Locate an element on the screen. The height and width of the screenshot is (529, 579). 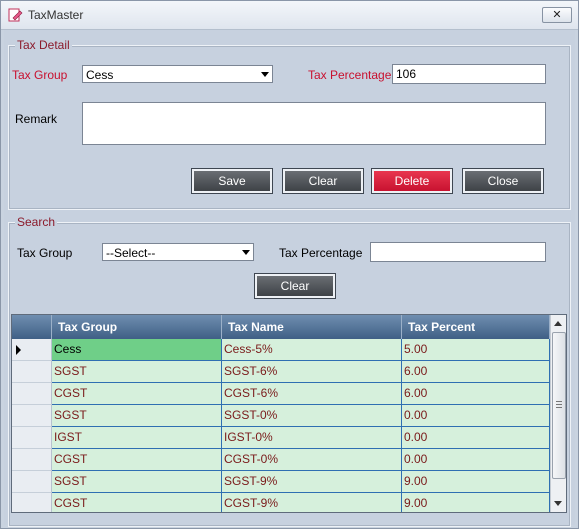
search-tax-group-label: Tax Group is located at coordinates (45, 253).